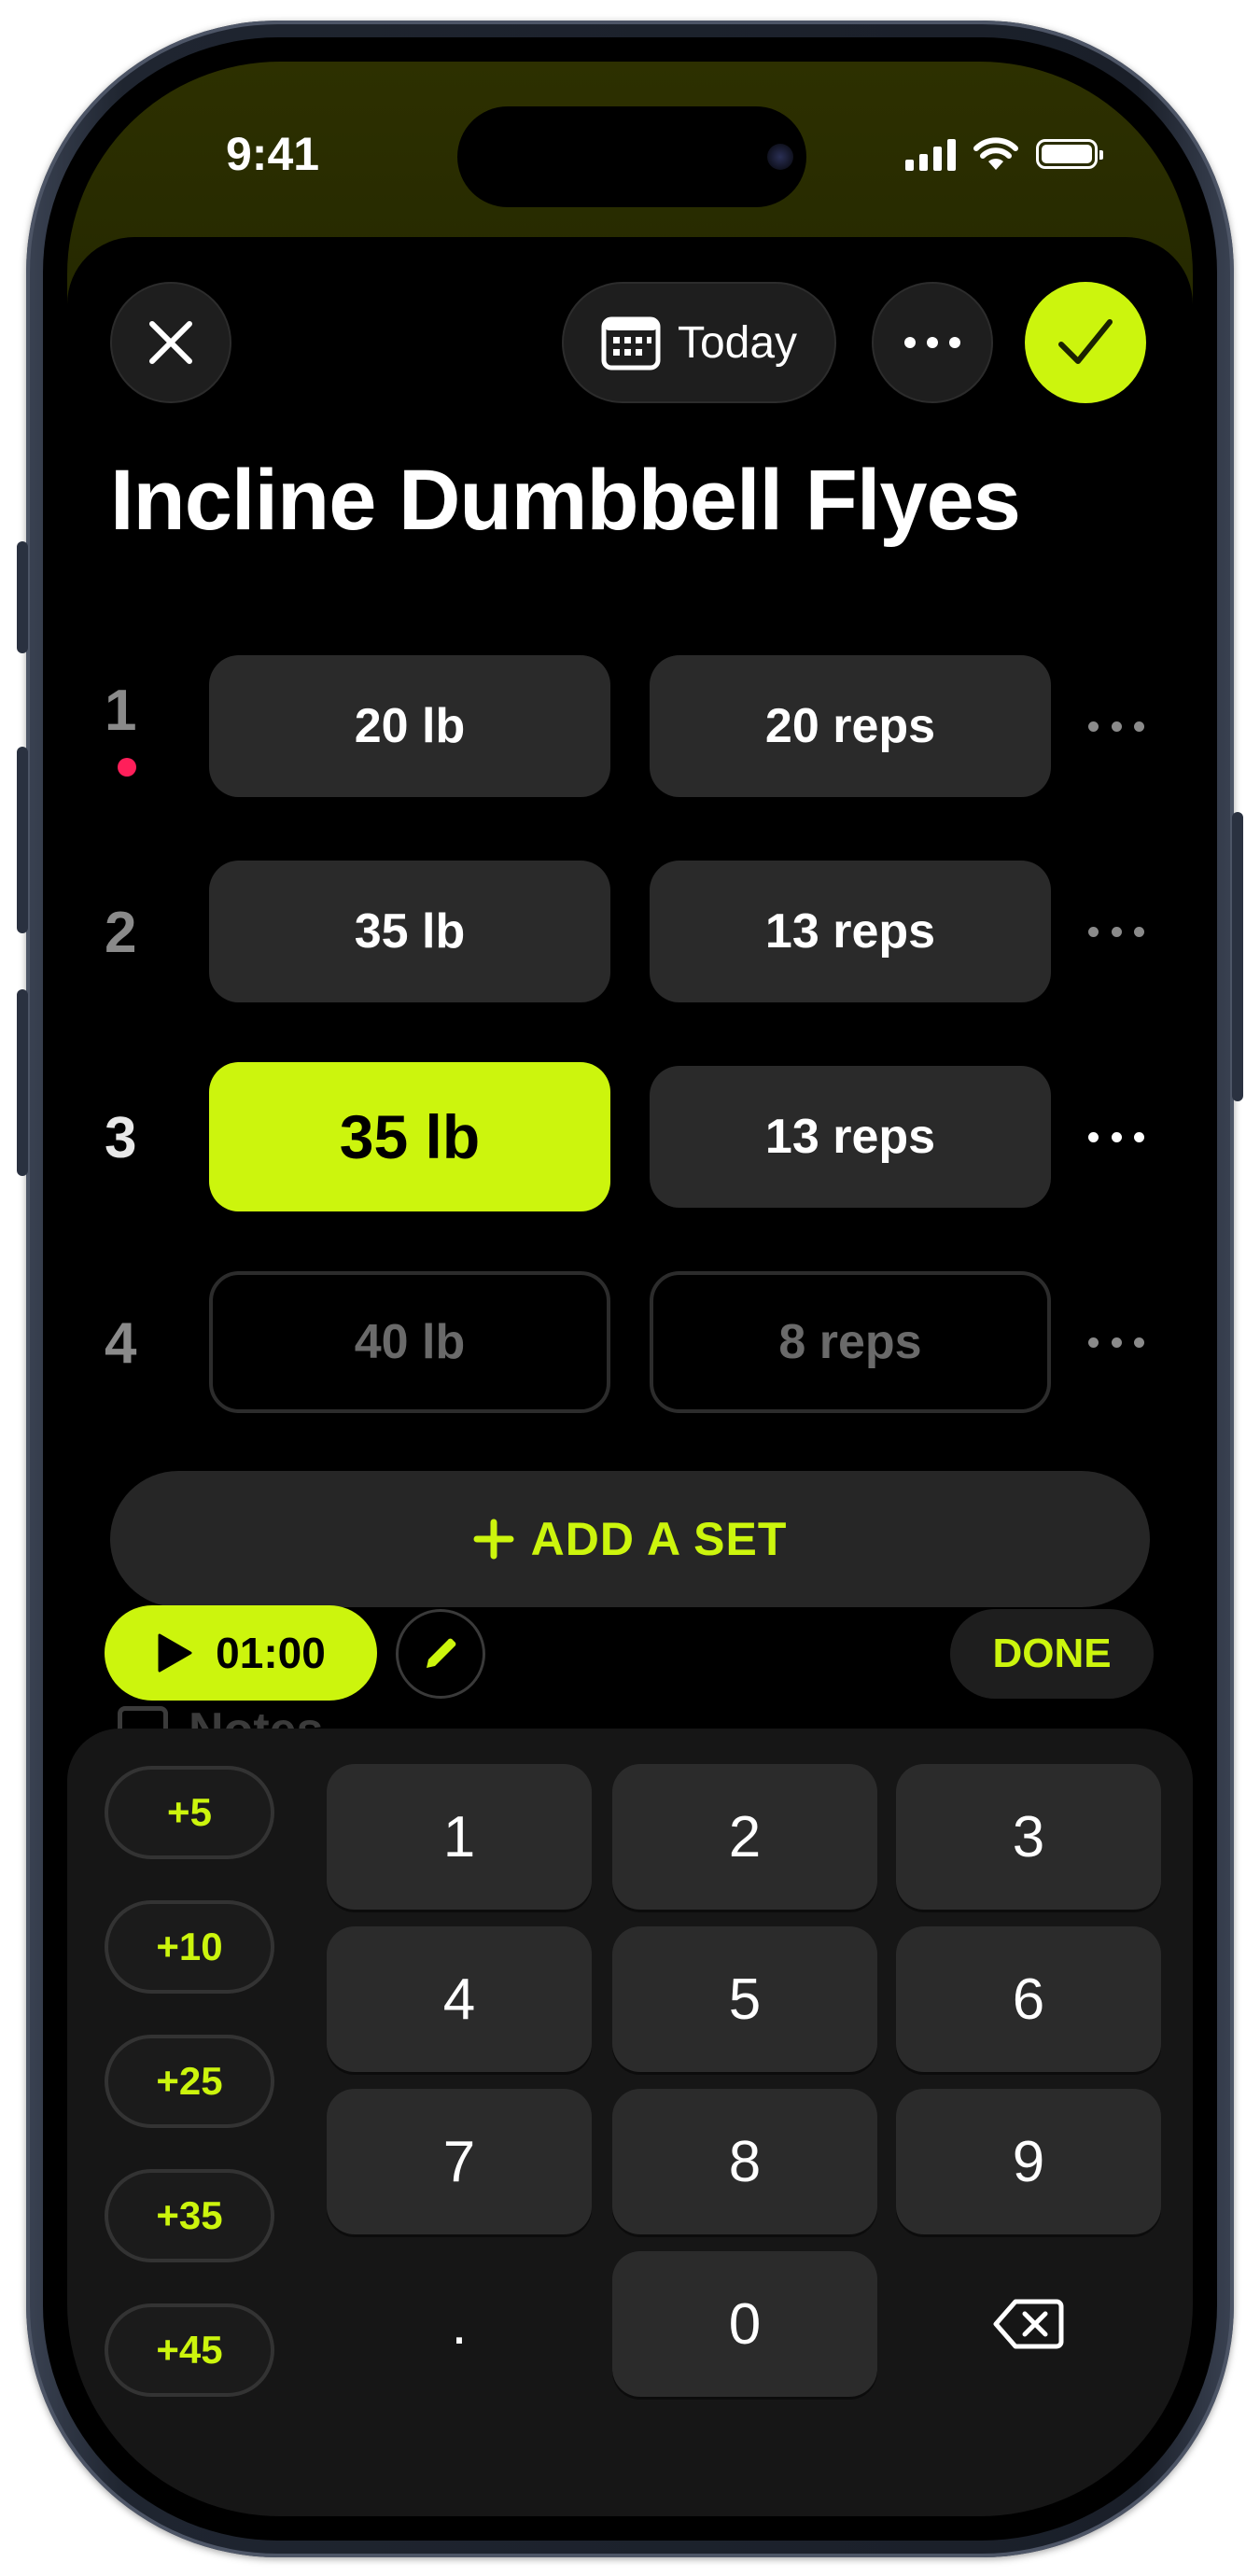 This screenshot has height=2576, width=1260. What do you see at coordinates (273, 154) in the screenshot?
I see `status-time: 9:41` at bounding box center [273, 154].